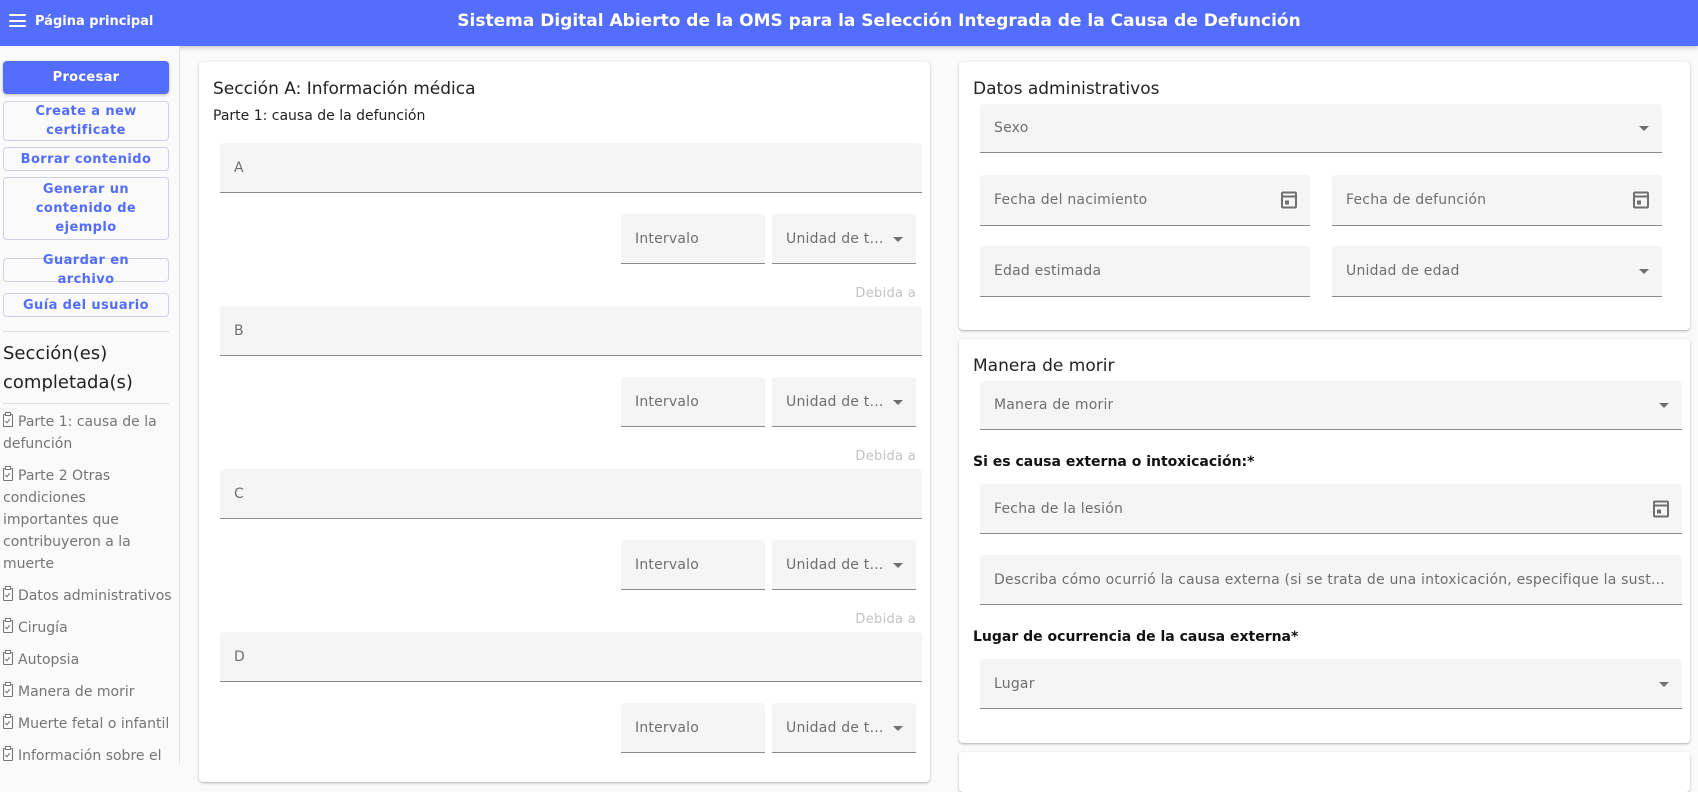 The image size is (1698, 792). Describe the element at coordinates (571, 168) in the screenshot. I see `cause-line-field: A` at that location.